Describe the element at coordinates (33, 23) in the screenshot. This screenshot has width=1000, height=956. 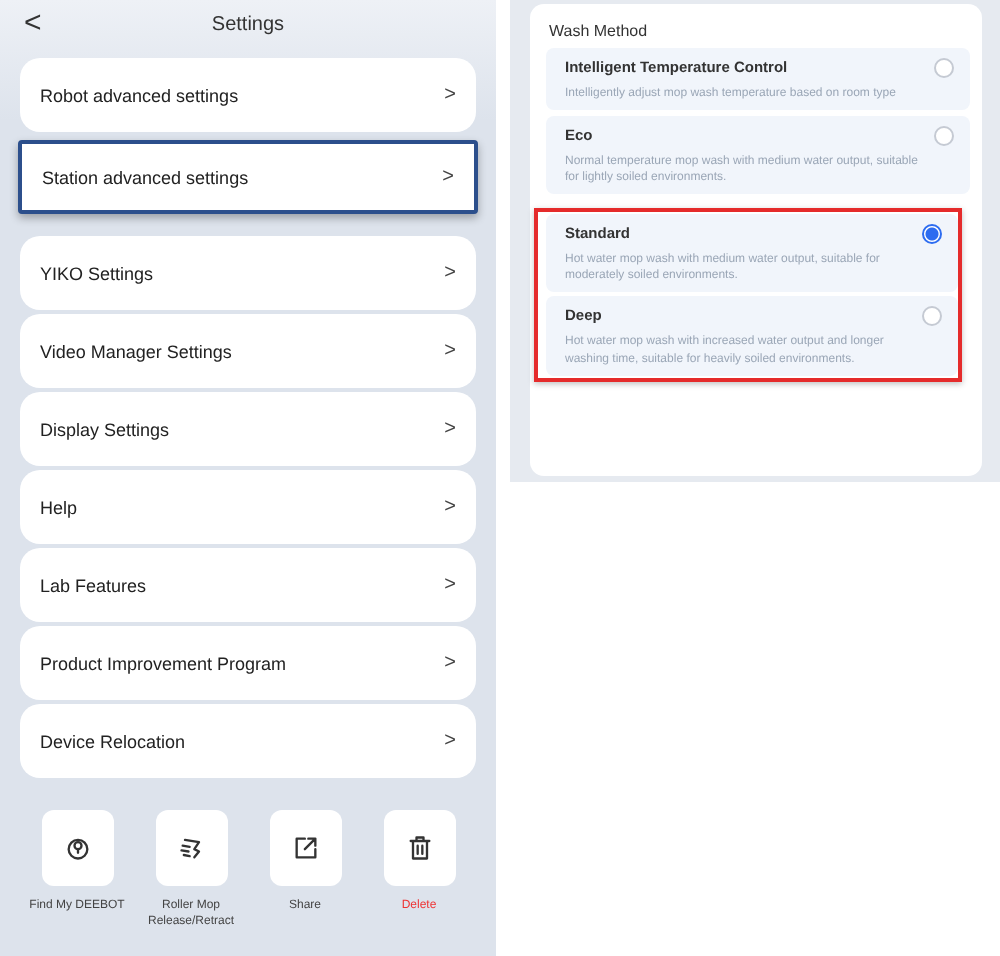
I see `back-button: <` at that location.